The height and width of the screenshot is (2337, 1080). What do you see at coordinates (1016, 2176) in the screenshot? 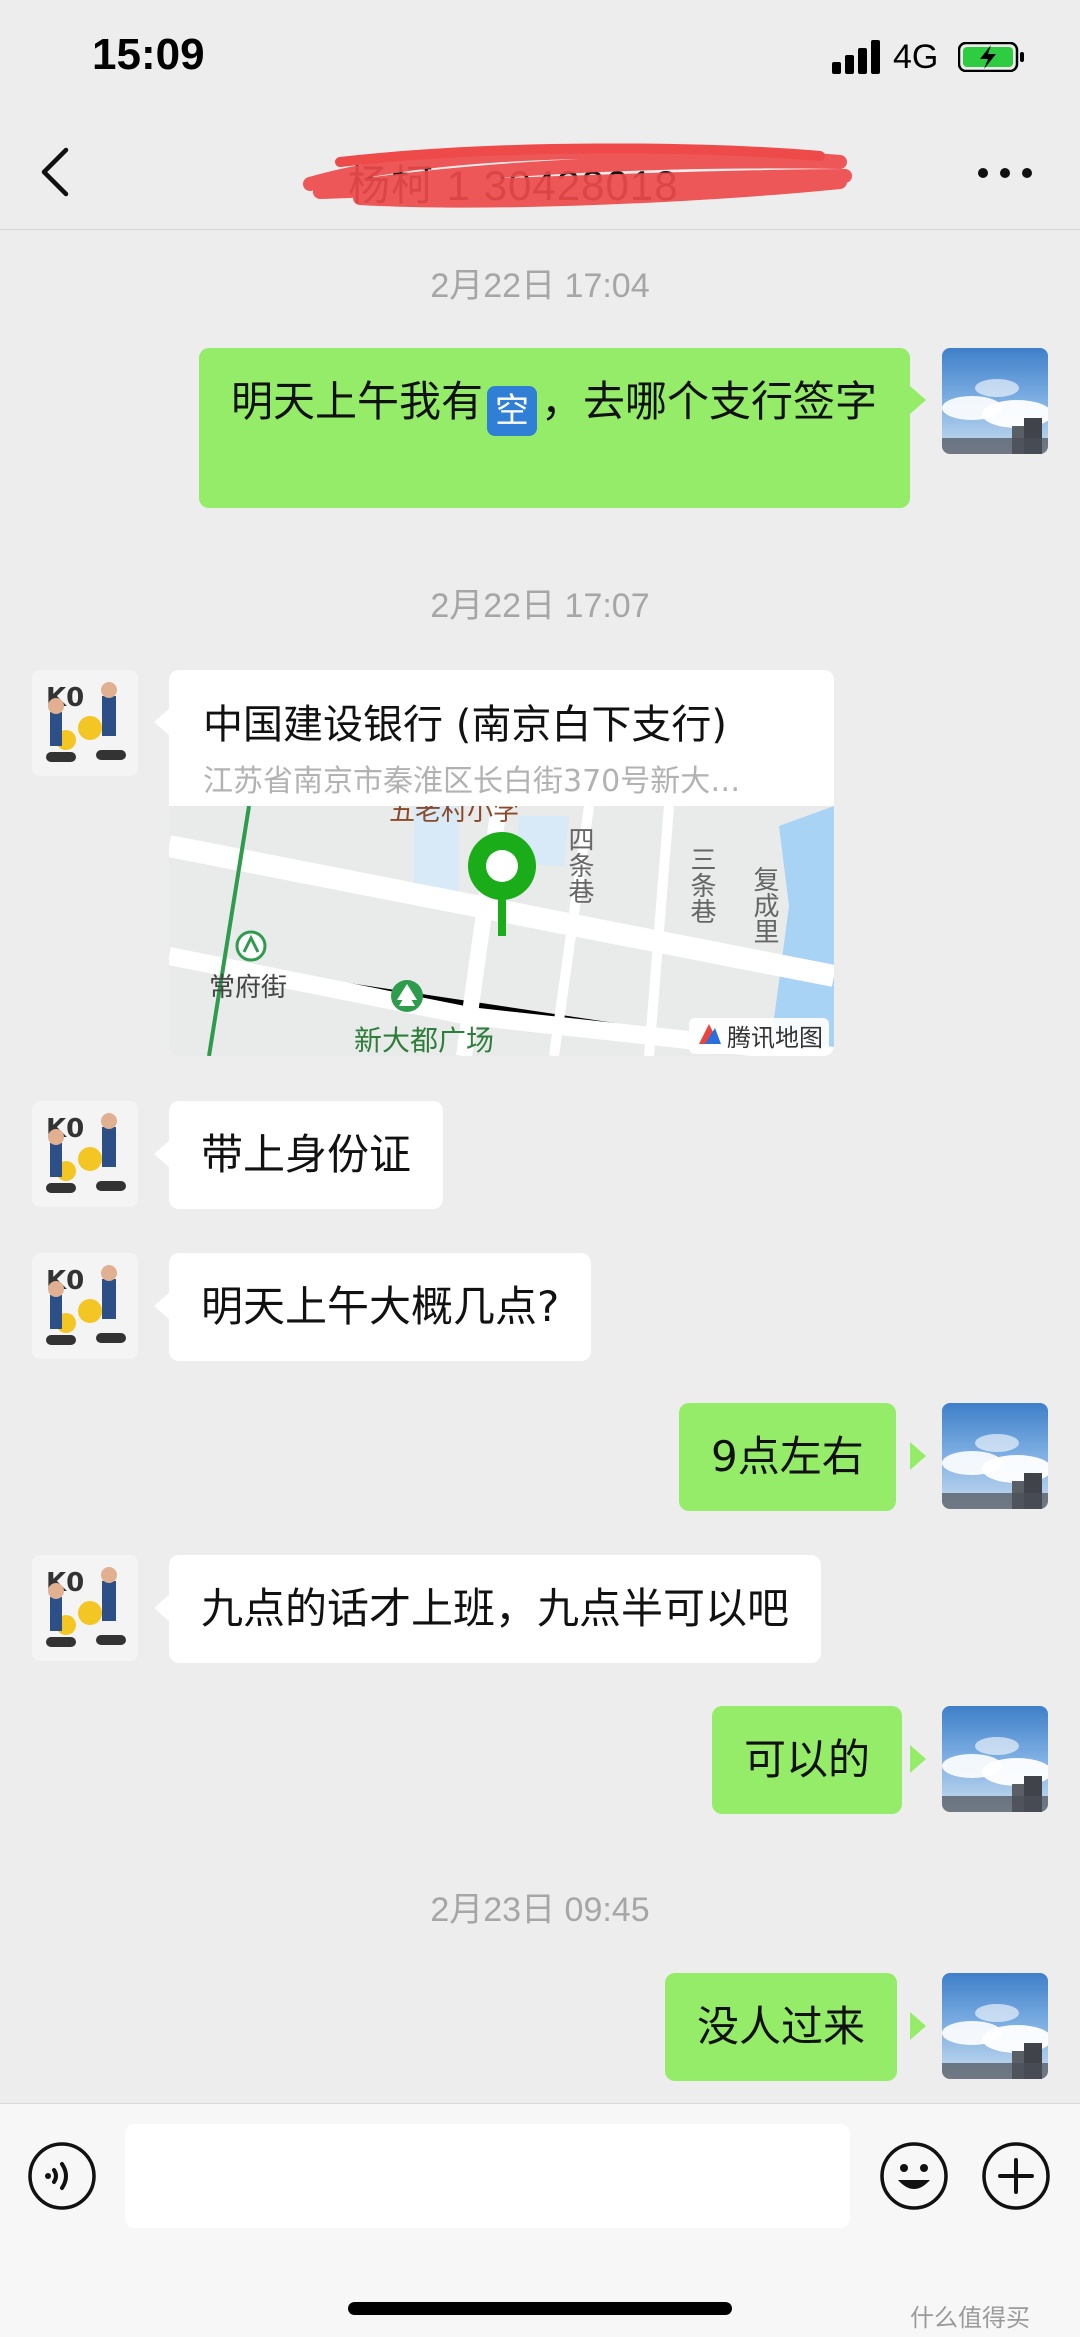
I see `plus-icon` at bounding box center [1016, 2176].